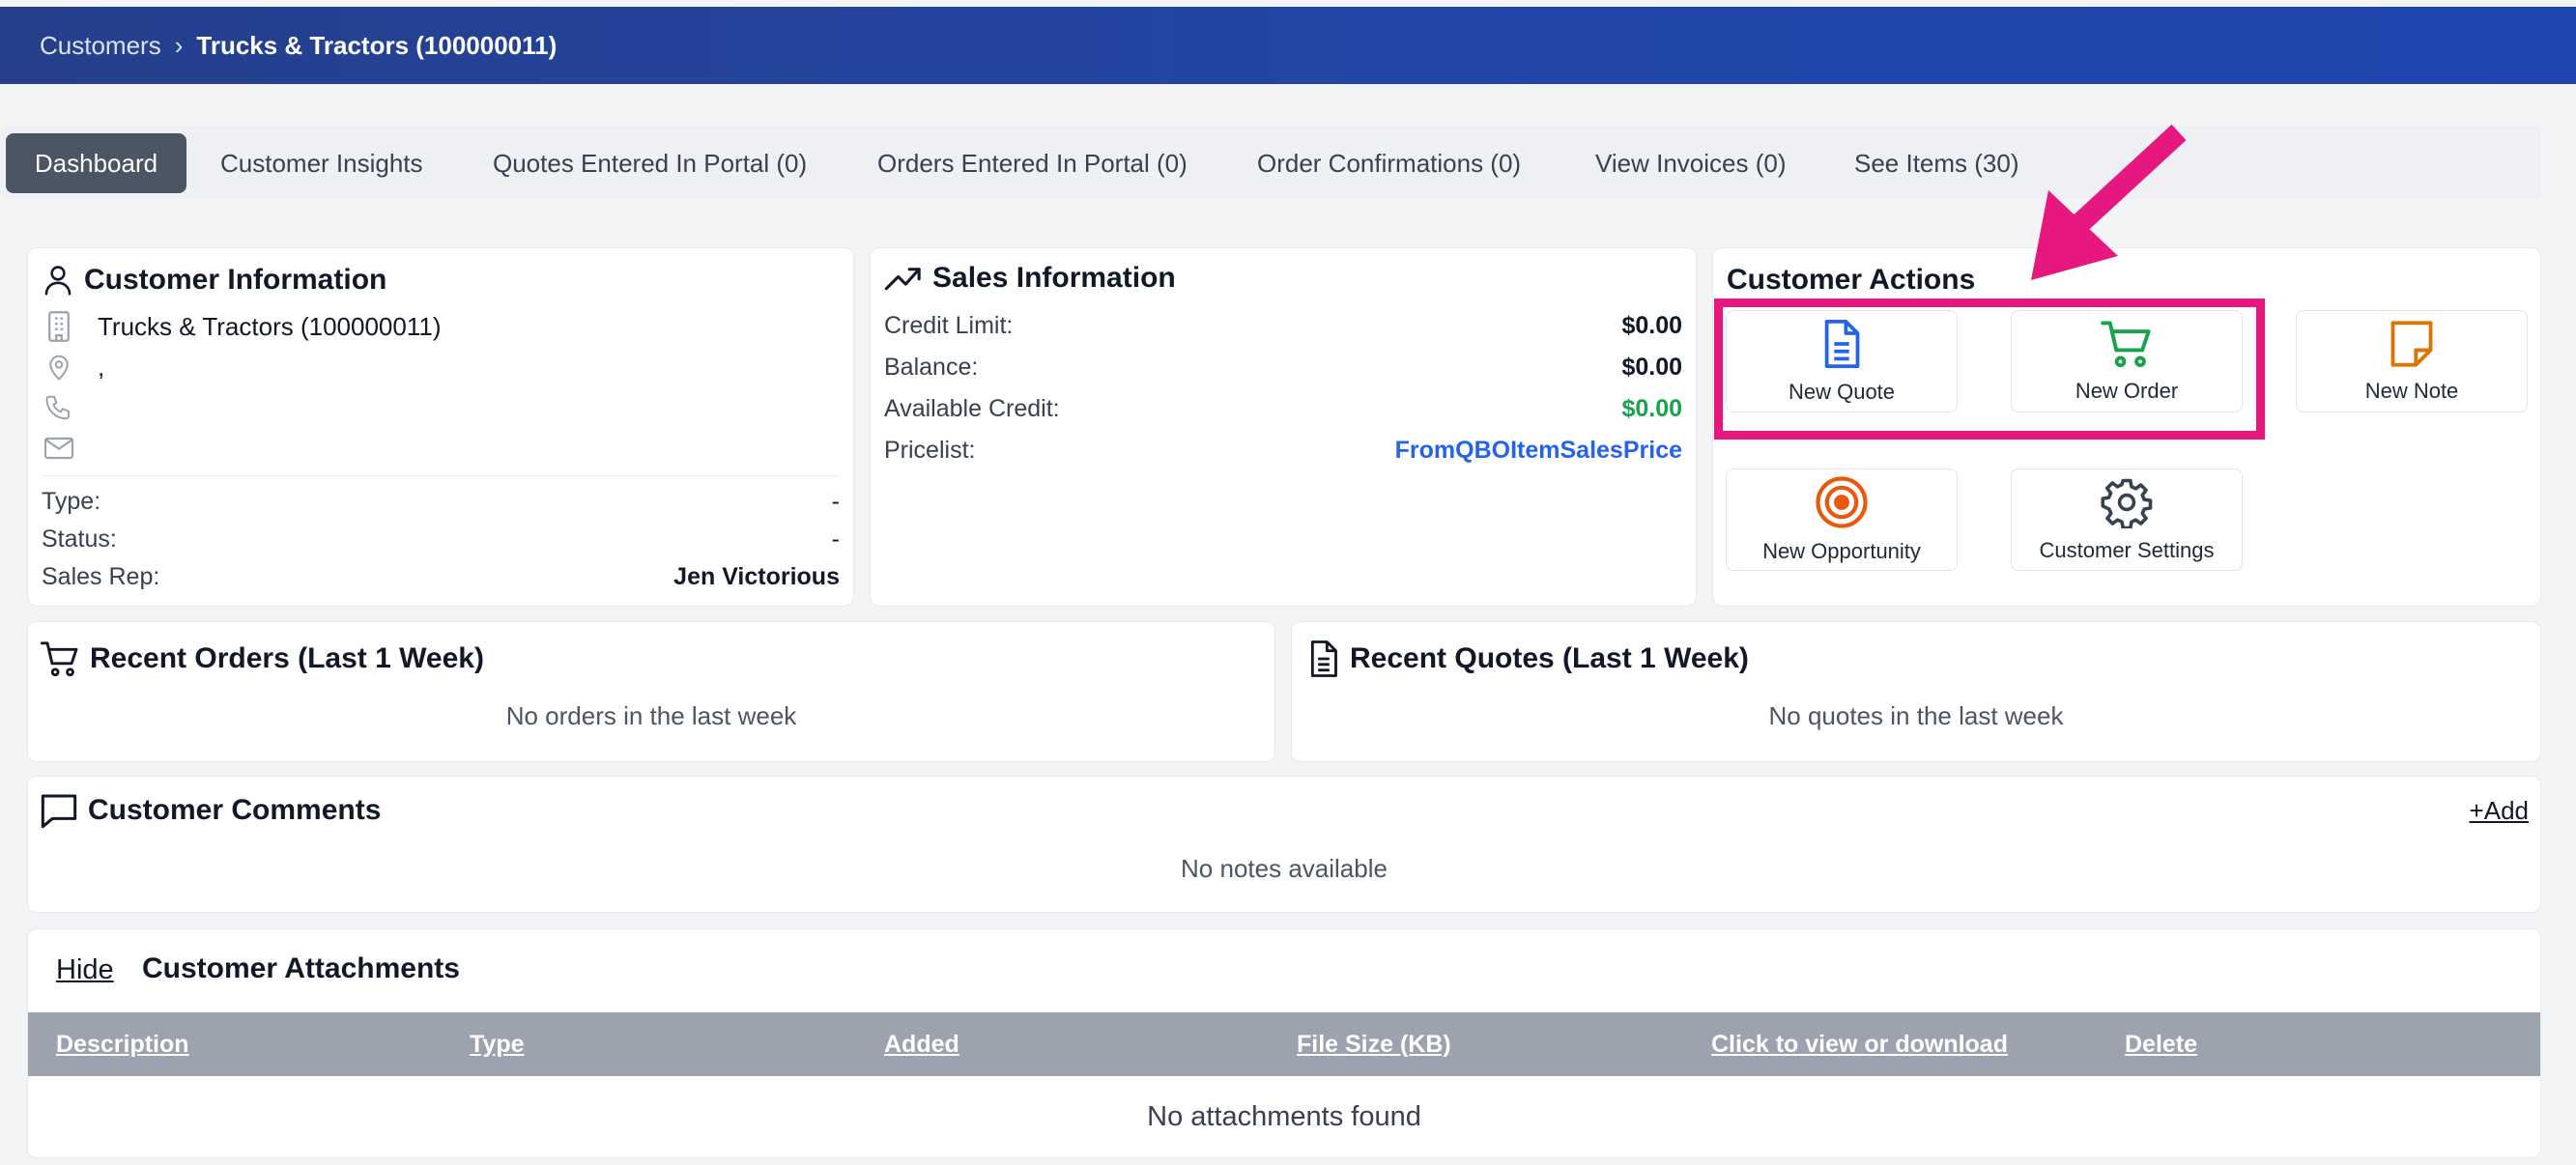  What do you see at coordinates (101, 46) in the screenshot?
I see `breadcrumb-customers-link: Customers` at bounding box center [101, 46].